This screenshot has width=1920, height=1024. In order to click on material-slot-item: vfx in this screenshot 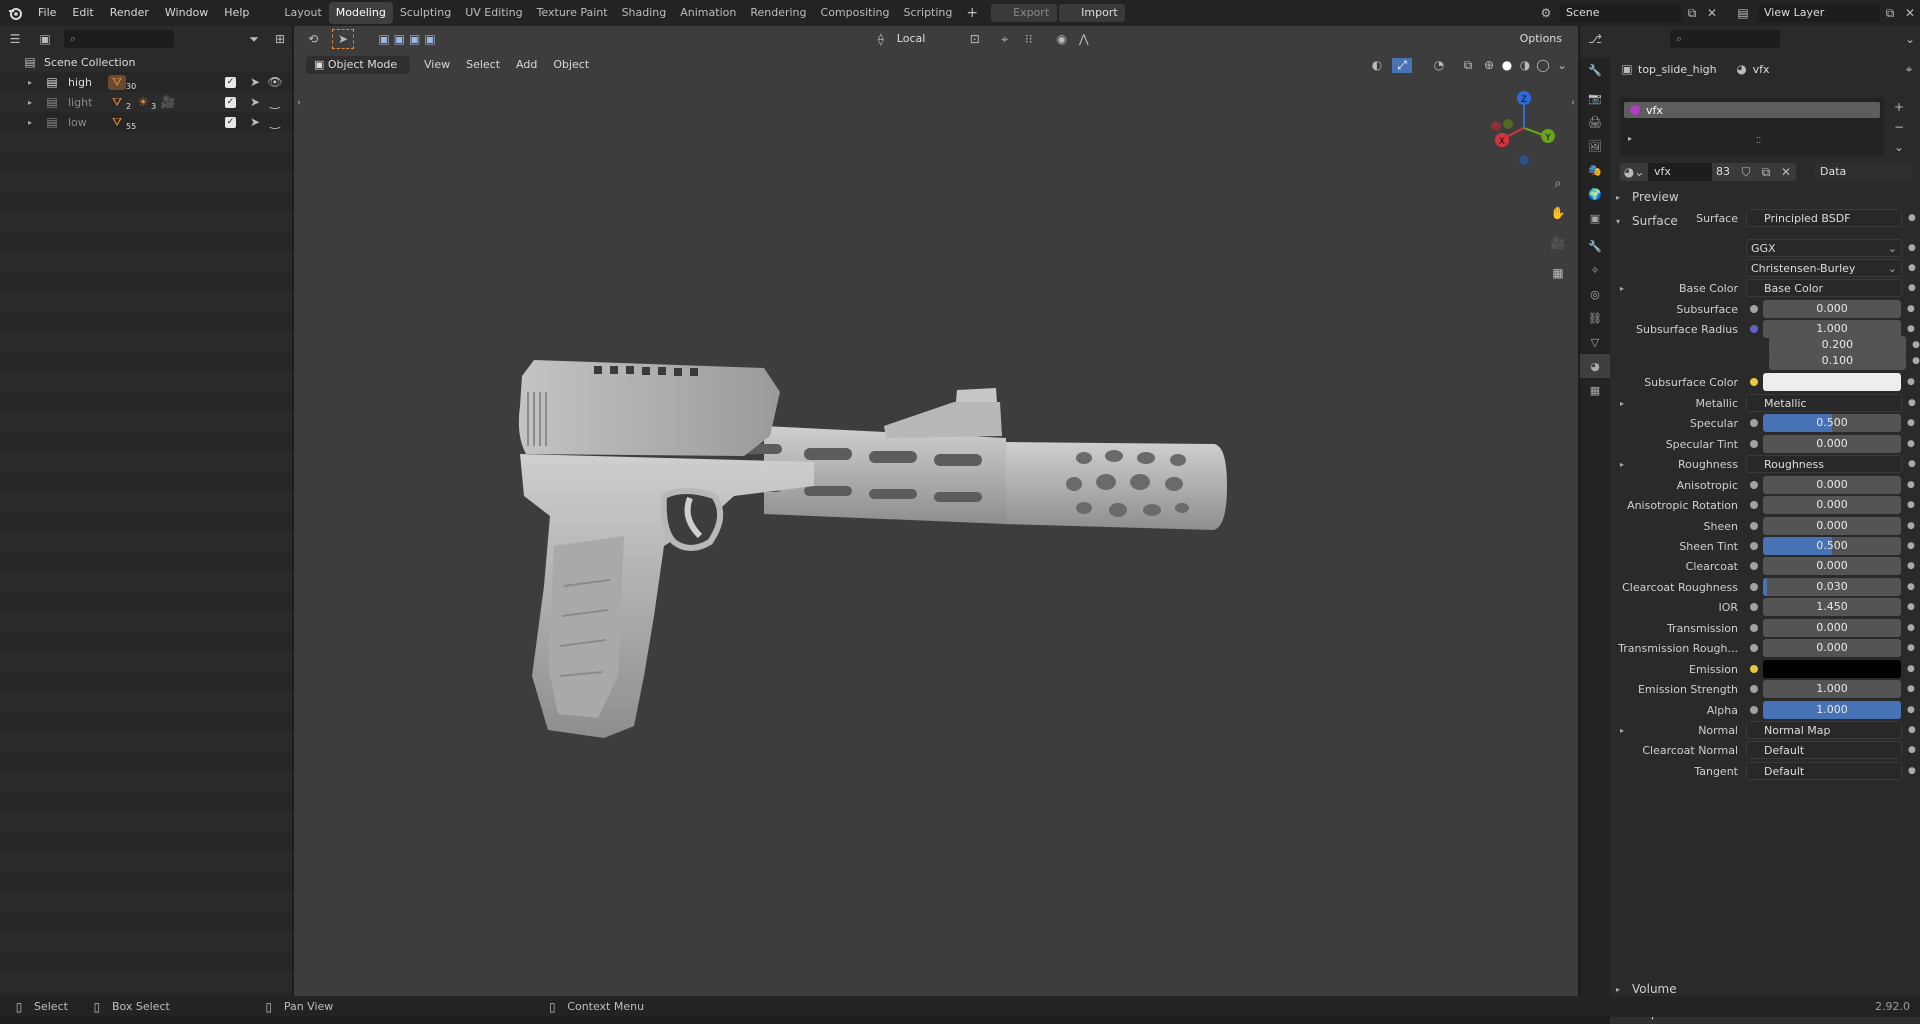, I will do `click(1752, 110)`.